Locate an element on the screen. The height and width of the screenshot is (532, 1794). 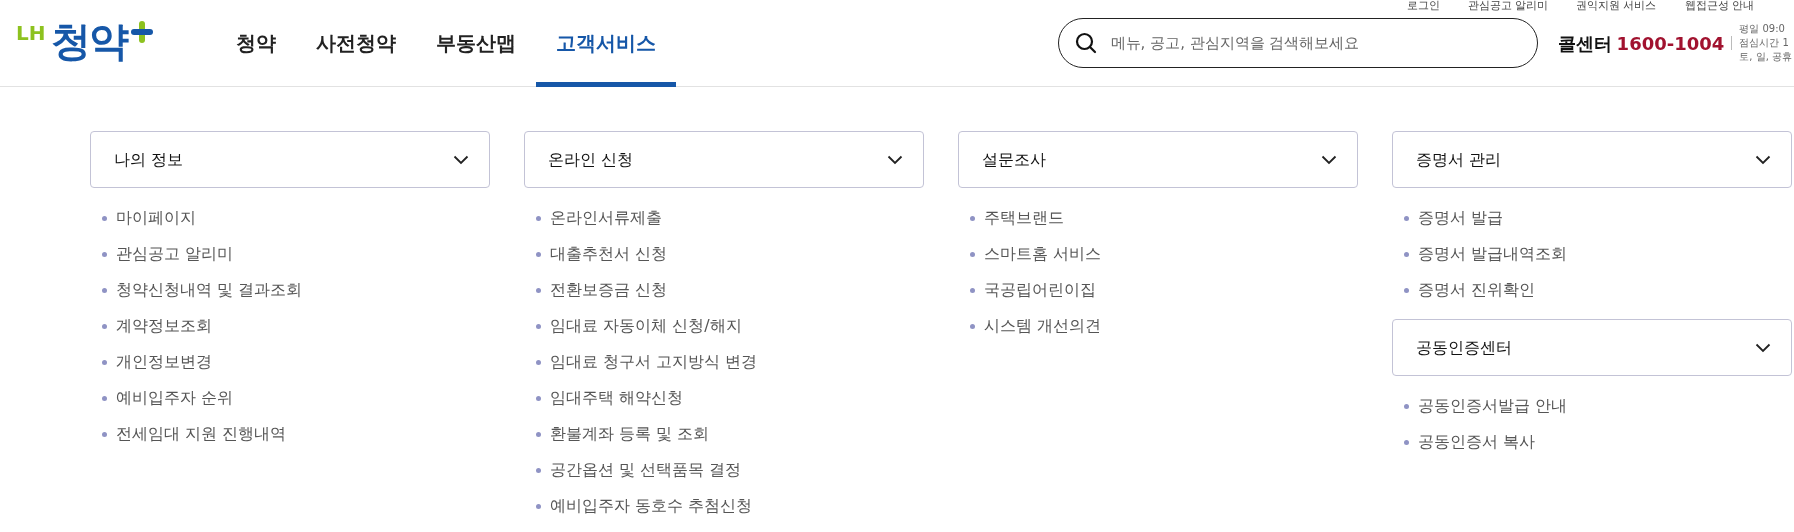
menu-link: 증명서 진위확인 is located at coordinates (1477, 290).